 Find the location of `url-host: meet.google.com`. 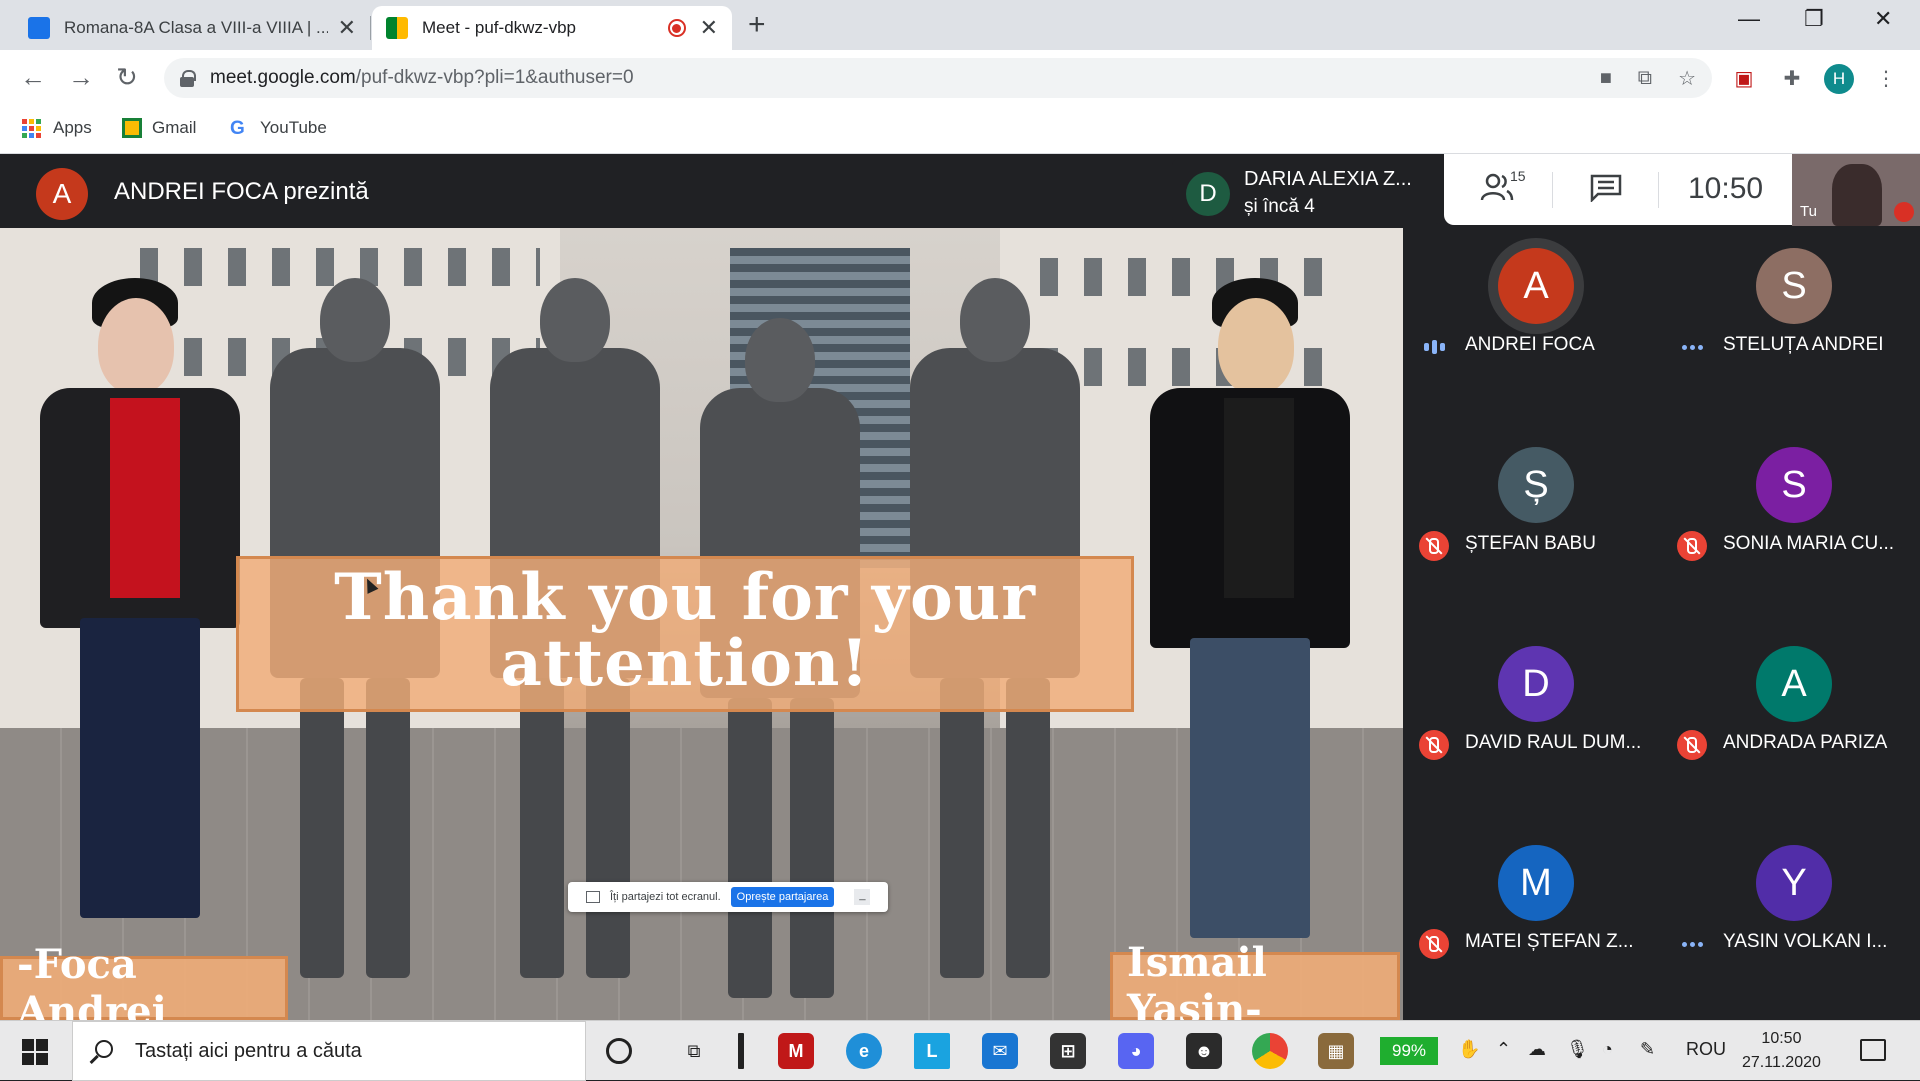

url-host: meet.google.com is located at coordinates (283, 77).